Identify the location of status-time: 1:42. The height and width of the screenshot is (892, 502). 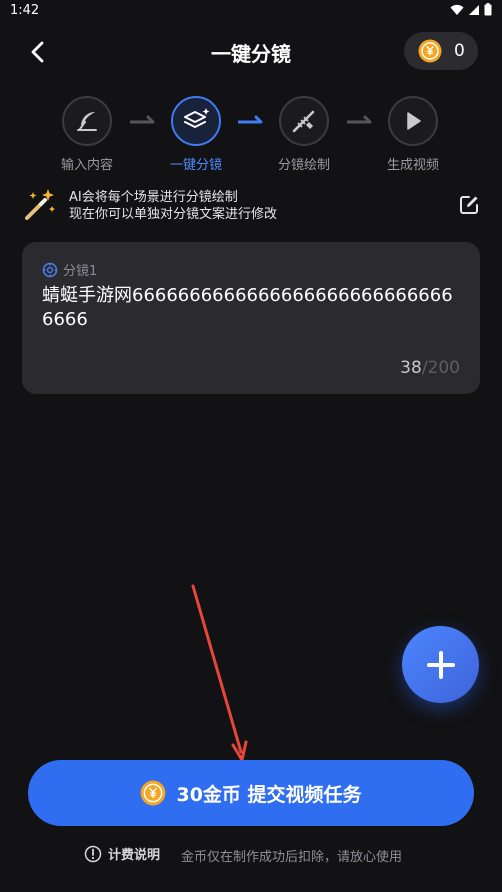
(25, 10).